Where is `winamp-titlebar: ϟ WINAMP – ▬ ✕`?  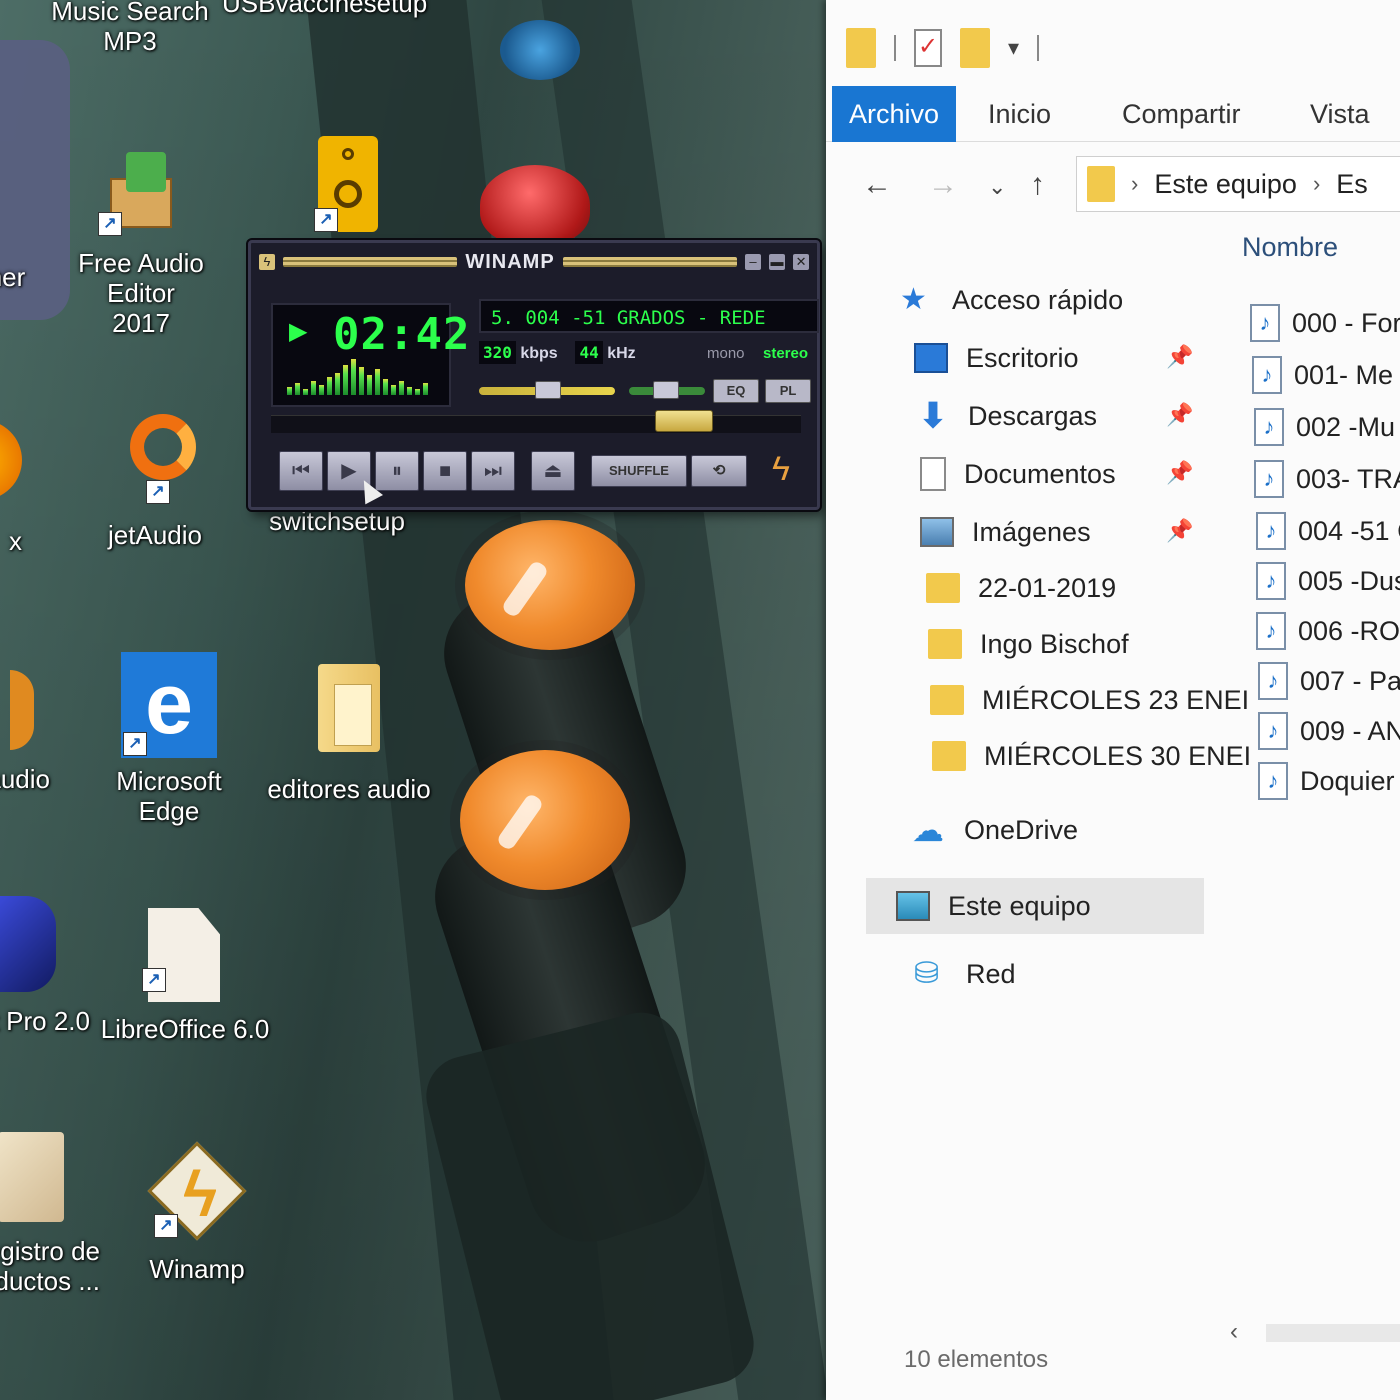
winamp-titlebar: ϟ WINAMP – ▬ ✕ is located at coordinates (534, 262).